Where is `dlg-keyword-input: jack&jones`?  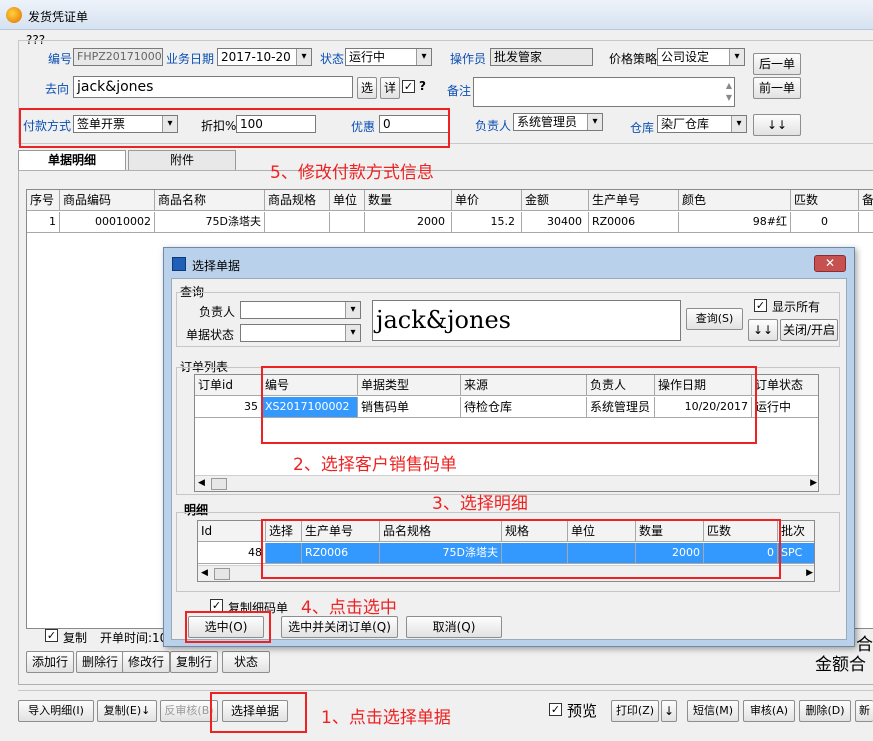 dlg-keyword-input: jack&jones is located at coordinates (526, 320).